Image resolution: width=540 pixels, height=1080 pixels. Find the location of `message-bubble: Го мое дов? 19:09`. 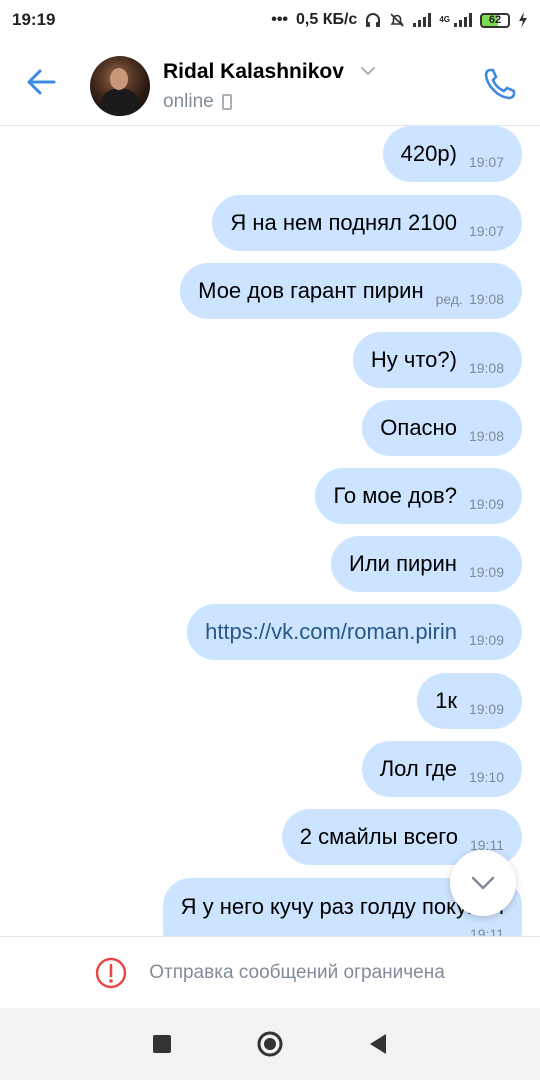

message-bubble: Го мое дов? 19:09 is located at coordinates (418, 496).